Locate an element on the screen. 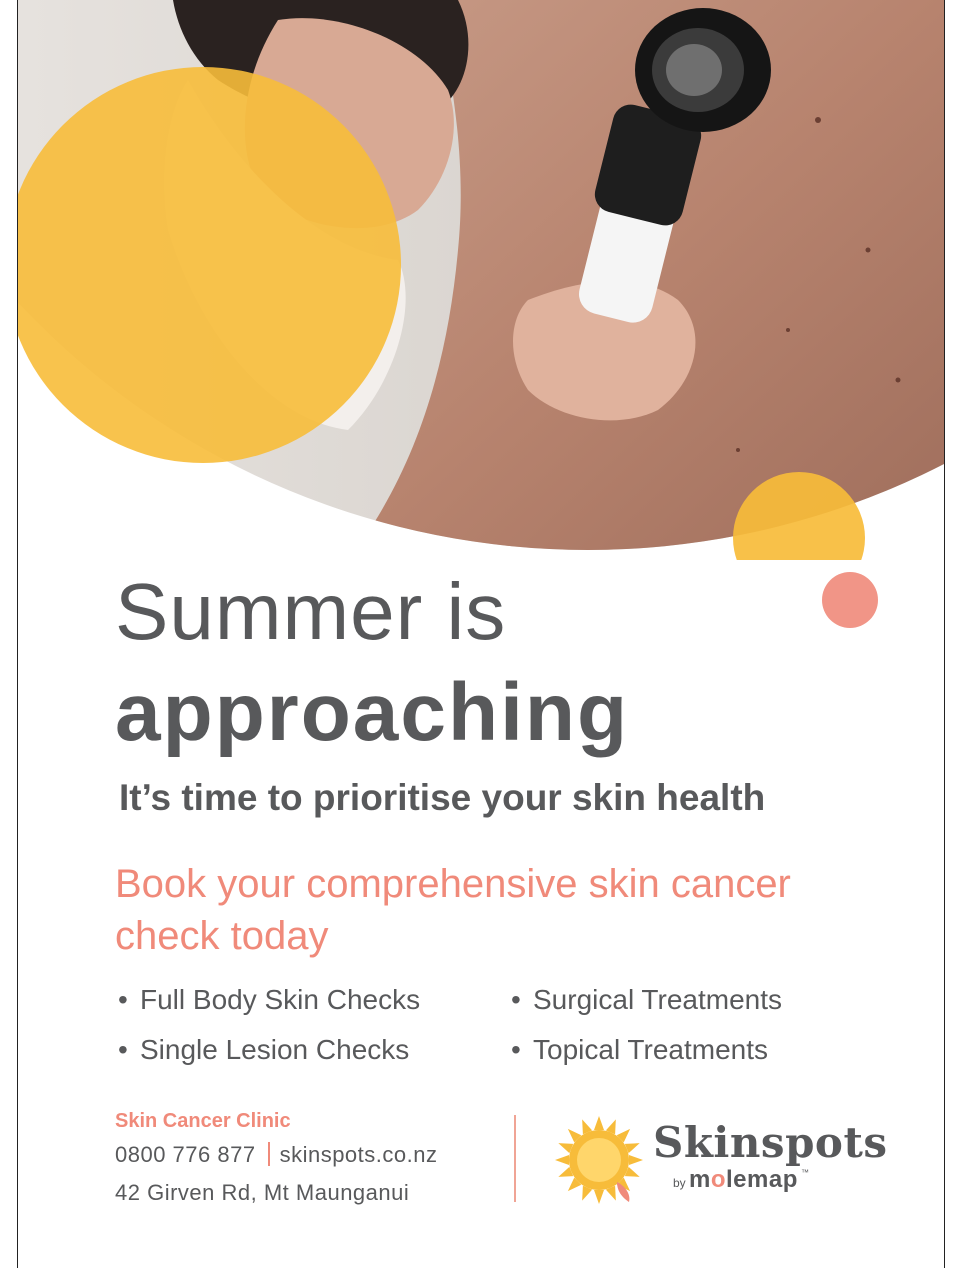 The height and width of the screenshot is (1277, 962). website-link: skinspots.co.nz is located at coordinates (359, 1154).